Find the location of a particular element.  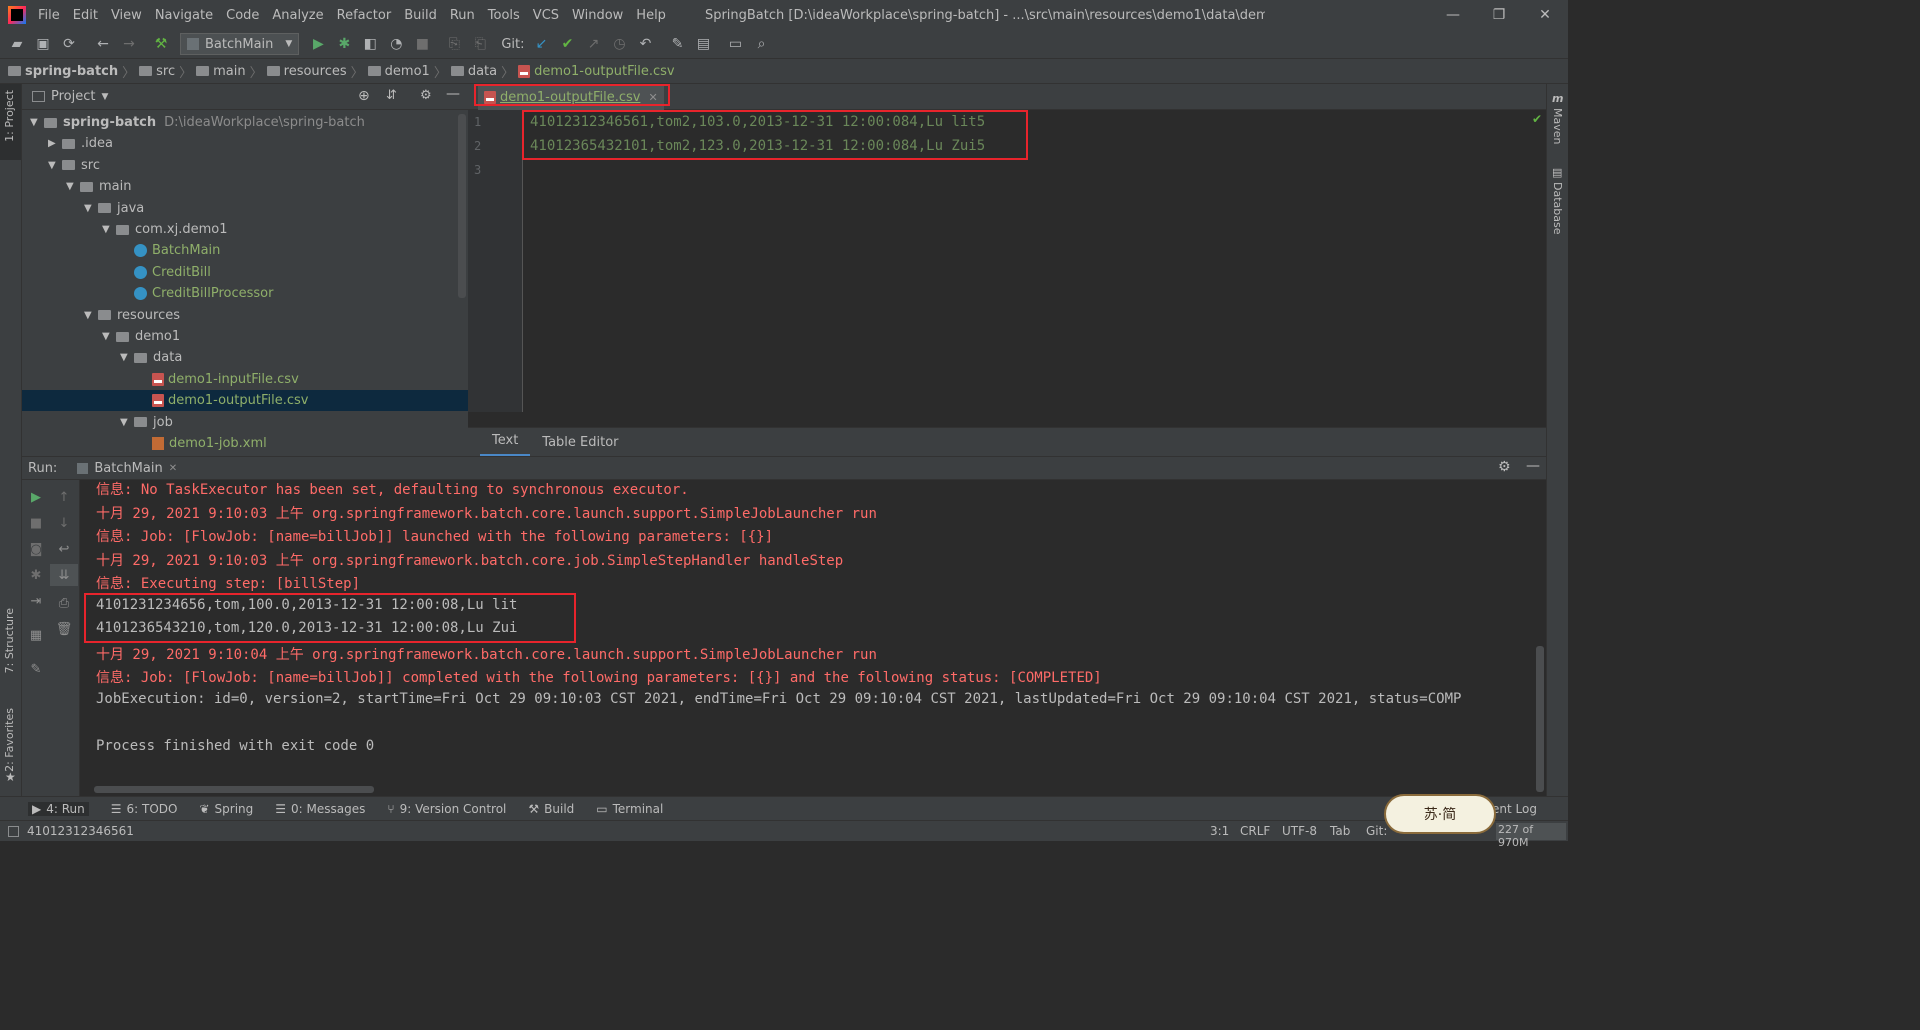

save-all-icon: ▣ is located at coordinates (43, 44).